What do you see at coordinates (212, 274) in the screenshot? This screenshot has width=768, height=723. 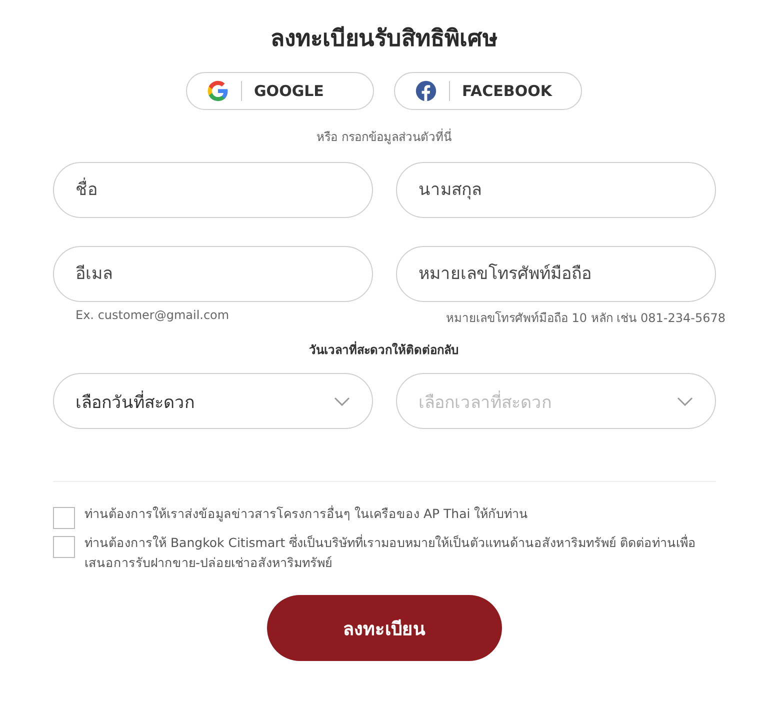 I see `input-field: อีเมล` at bounding box center [212, 274].